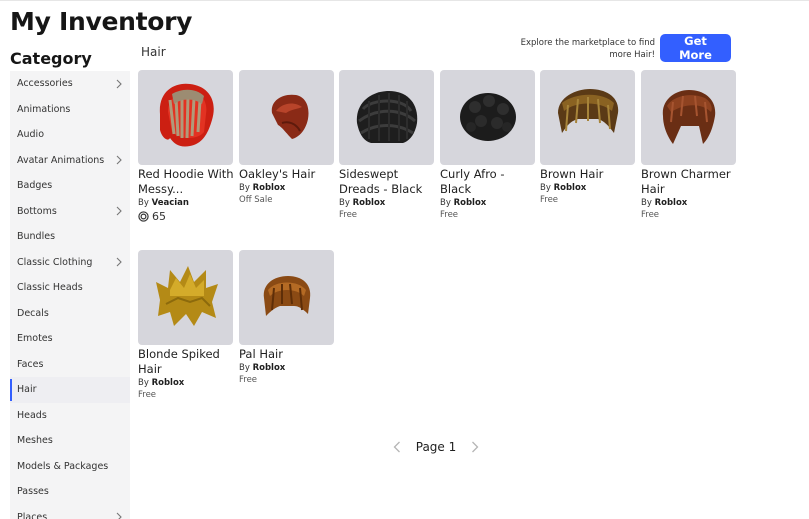 The width and height of the screenshot is (809, 519). I want to click on red-hair-icon, so click(289, 116).